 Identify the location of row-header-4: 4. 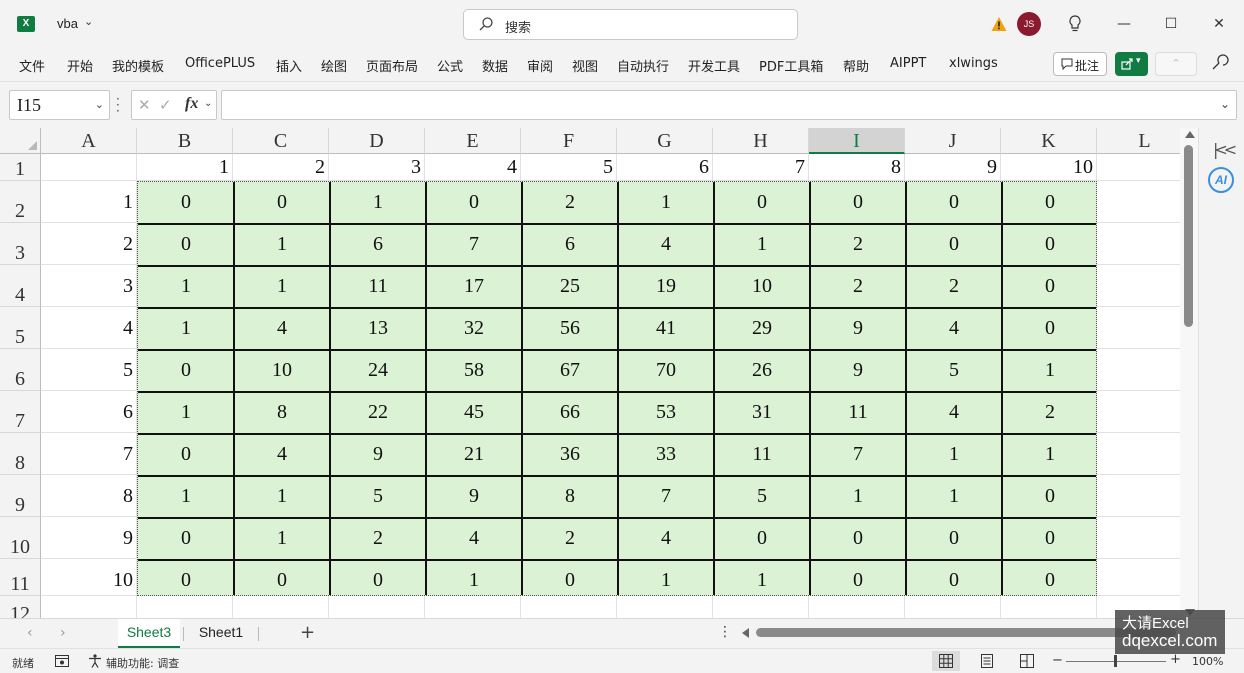
(20, 286).